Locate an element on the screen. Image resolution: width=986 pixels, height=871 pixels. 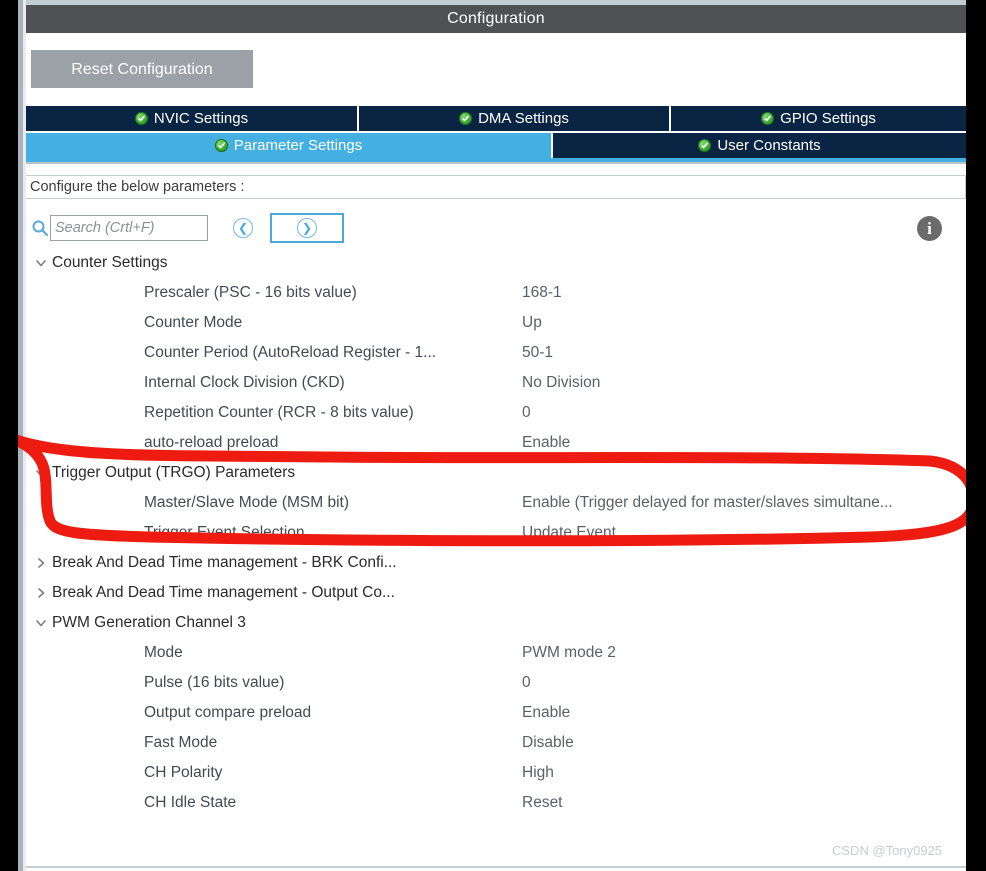
screen-right-margin is located at coordinates (976, 435).